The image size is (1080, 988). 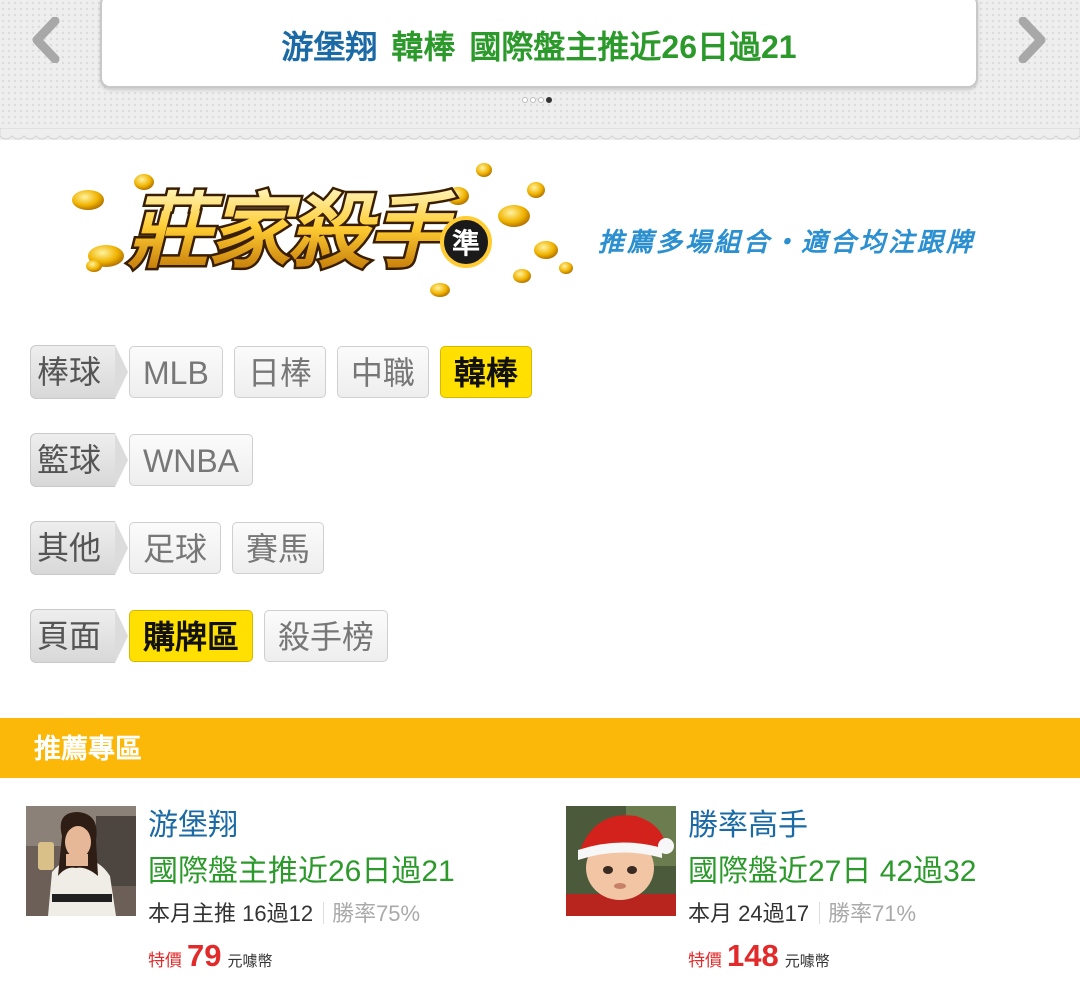 I want to click on monthly-record: 本月 24過17, so click(x=749, y=913).